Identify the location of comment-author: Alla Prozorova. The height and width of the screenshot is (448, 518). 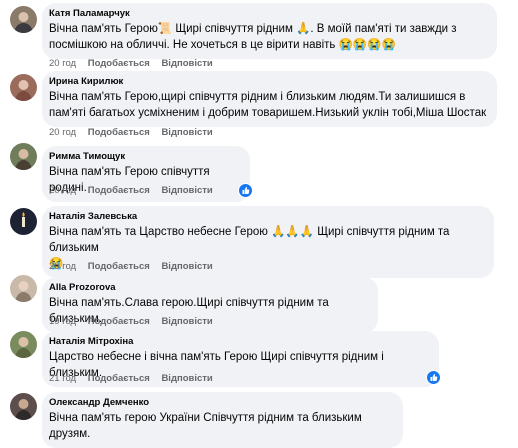
(210, 288).